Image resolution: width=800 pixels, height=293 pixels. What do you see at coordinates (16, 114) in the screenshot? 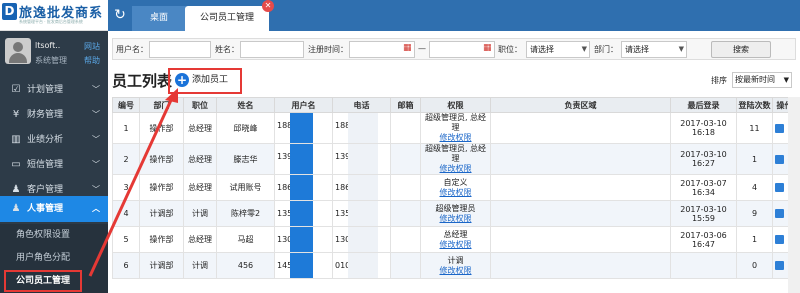
I see `money-icon: ¥` at bounding box center [16, 114].